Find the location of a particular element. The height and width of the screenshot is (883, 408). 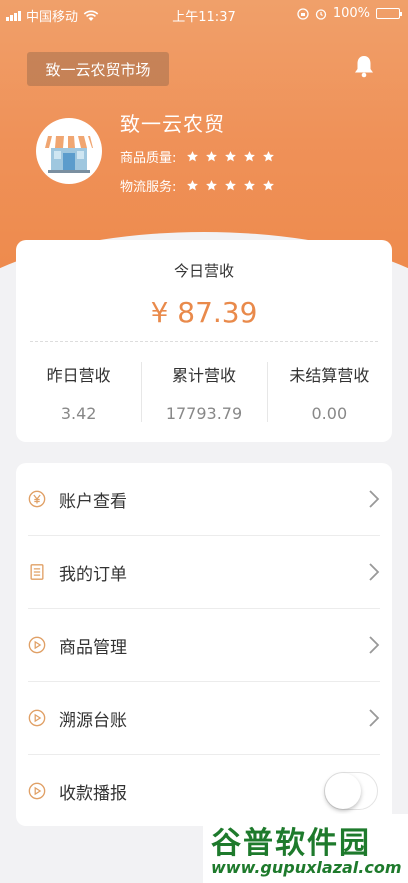

menu-label: 收款播报 is located at coordinates (93, 793).